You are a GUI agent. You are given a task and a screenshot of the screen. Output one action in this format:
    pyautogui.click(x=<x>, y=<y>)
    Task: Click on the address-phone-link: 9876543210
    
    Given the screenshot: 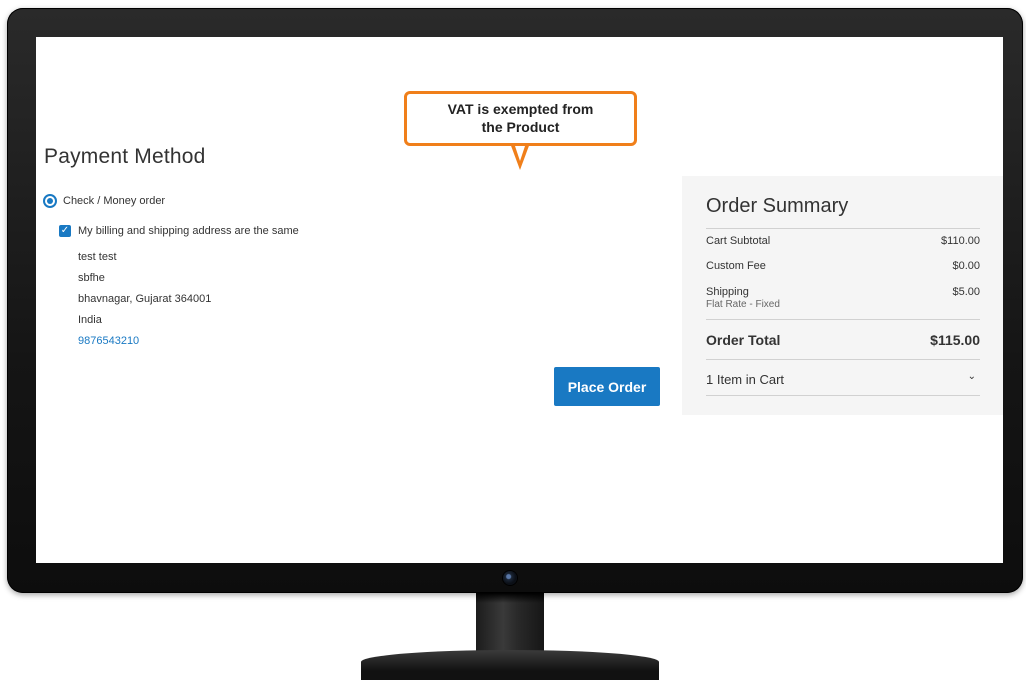 What is the action you would take?
    pyautogui.click(x=144, y=343)
    